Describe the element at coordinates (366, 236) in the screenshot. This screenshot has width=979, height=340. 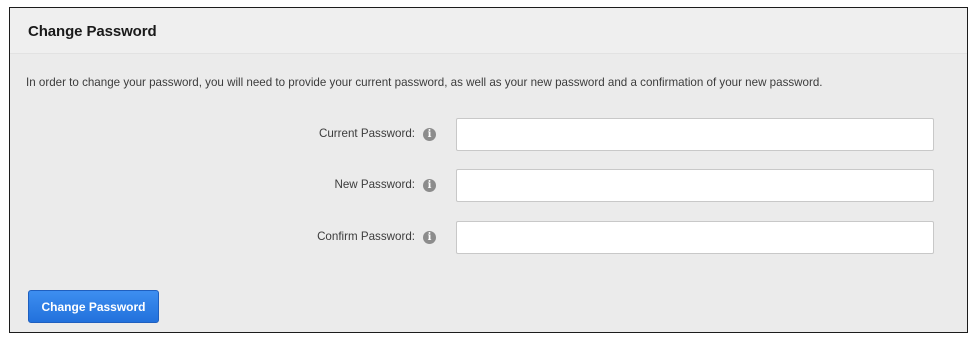
I see `confirm-password-label: Confirm Password:` at that location.